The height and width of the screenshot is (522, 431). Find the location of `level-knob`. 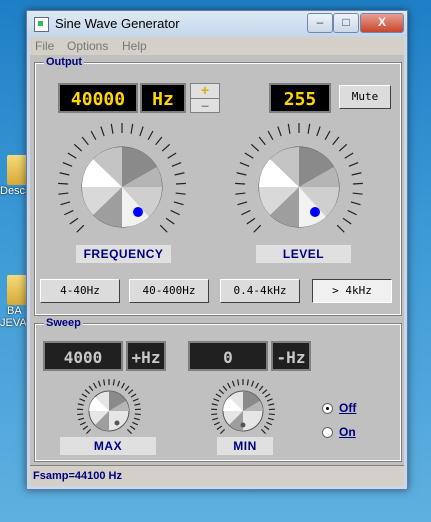

level-knob is located at coordinates (299, 187).